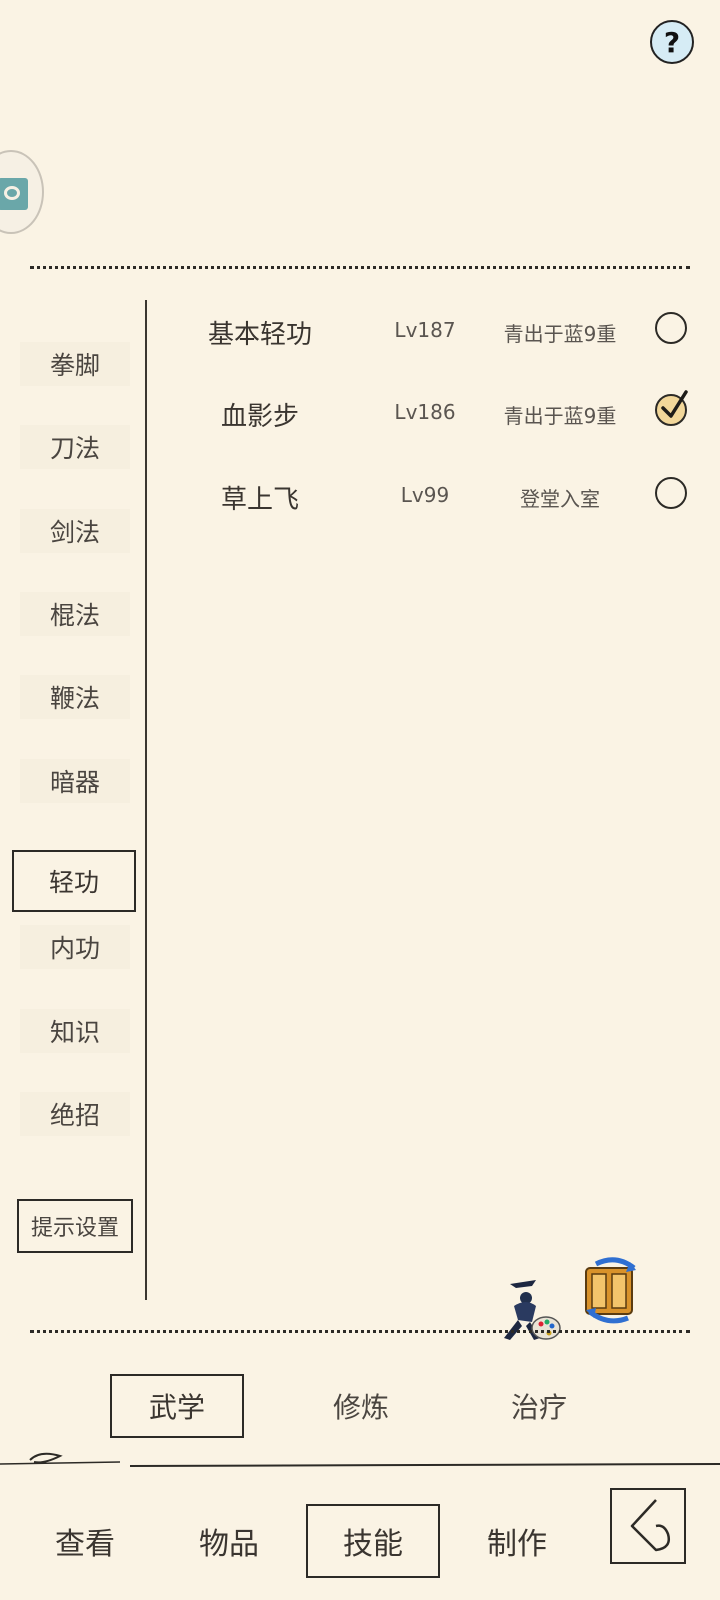  What do you see at coordinates (75, 1226) in the screenshot?
I see `tips-settings-button: 提示设置` at bounding box center [75, 1226].